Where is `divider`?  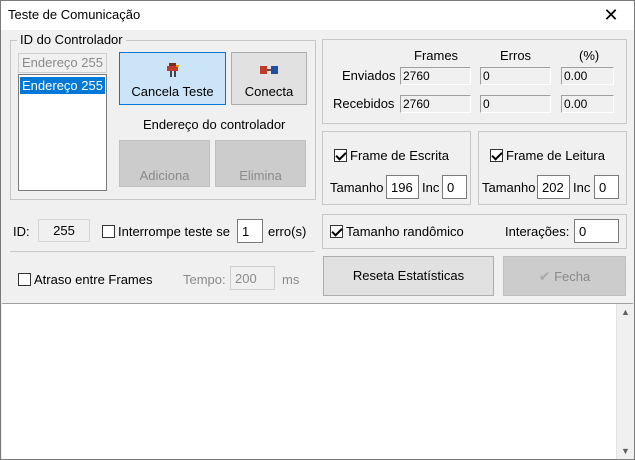 divider is located at coordinates (162, 251).